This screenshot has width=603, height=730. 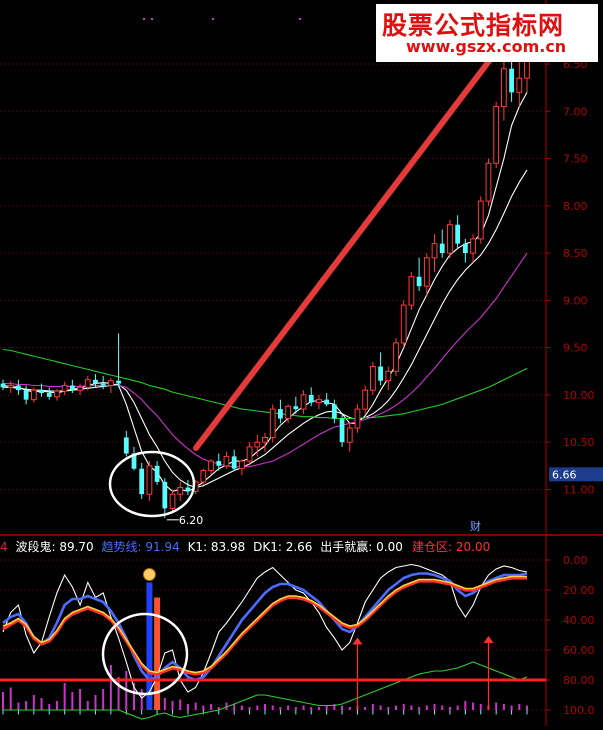 What do you see at coordinates (575, 348) in the screenshot?
I see `price-tick-label: 9.50` at bounding box center [575, 348].